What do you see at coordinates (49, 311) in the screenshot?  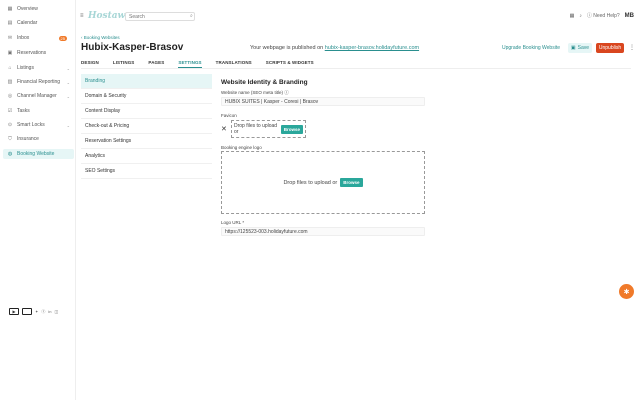 I see `linkedin-icon: in` at bounding box center [49, 311].